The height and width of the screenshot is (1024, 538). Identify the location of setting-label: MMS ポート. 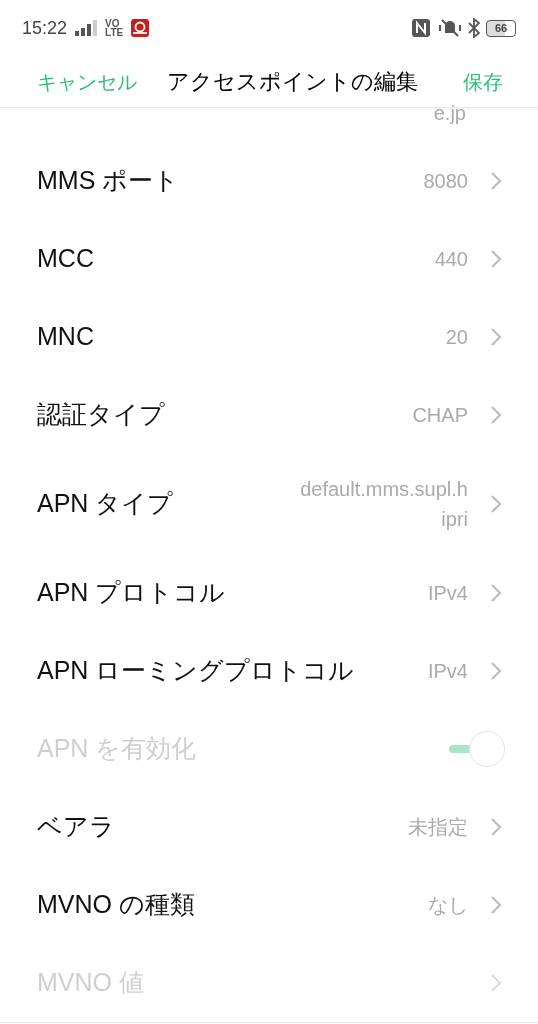
(108, 181).